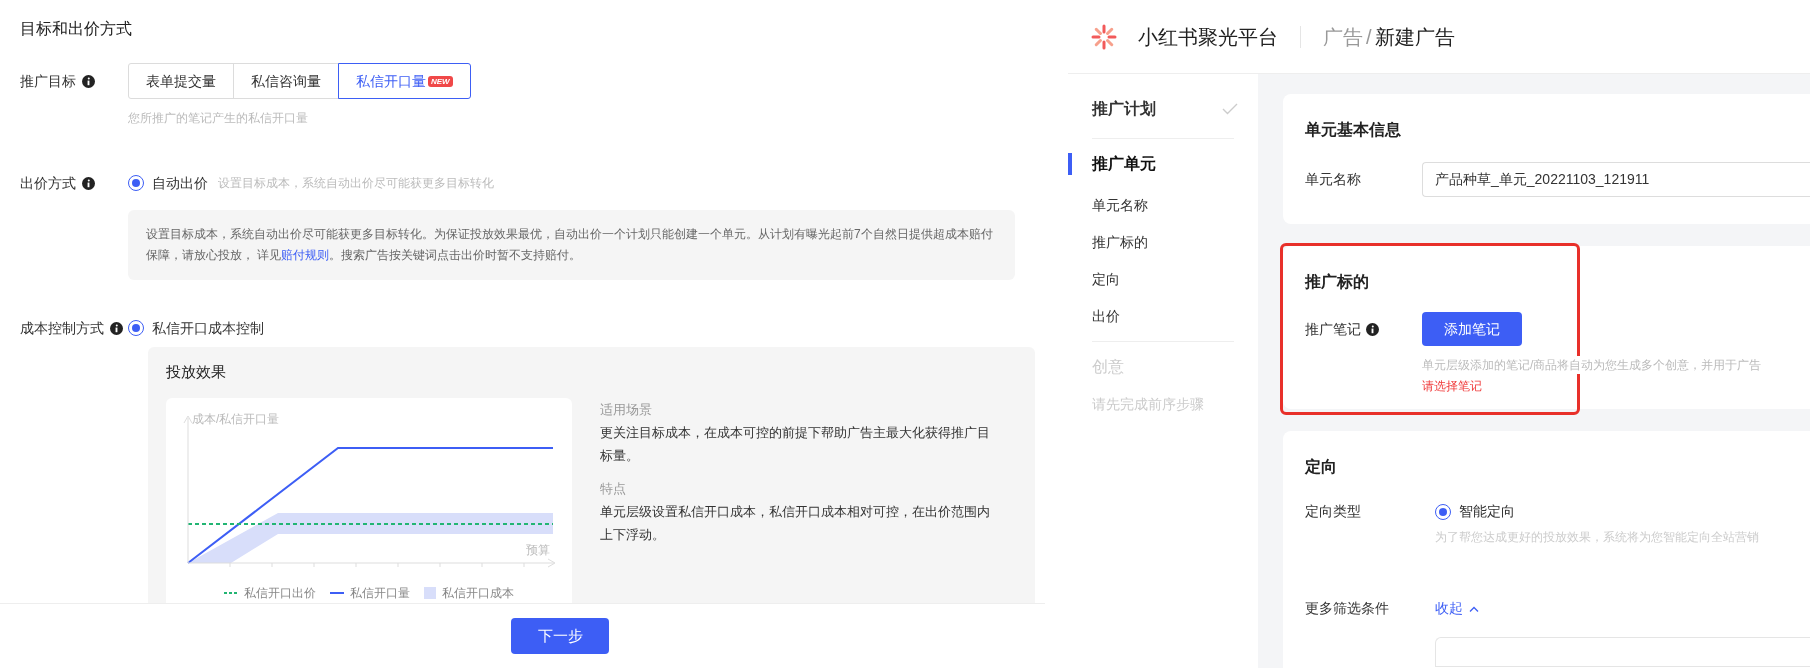 Image resolution: width=1810 pixels, height=668 pixels. Describe the element at coordinates (1347, 608) in the screenshot. I see `field-label: 更多筛选条件` at that location.